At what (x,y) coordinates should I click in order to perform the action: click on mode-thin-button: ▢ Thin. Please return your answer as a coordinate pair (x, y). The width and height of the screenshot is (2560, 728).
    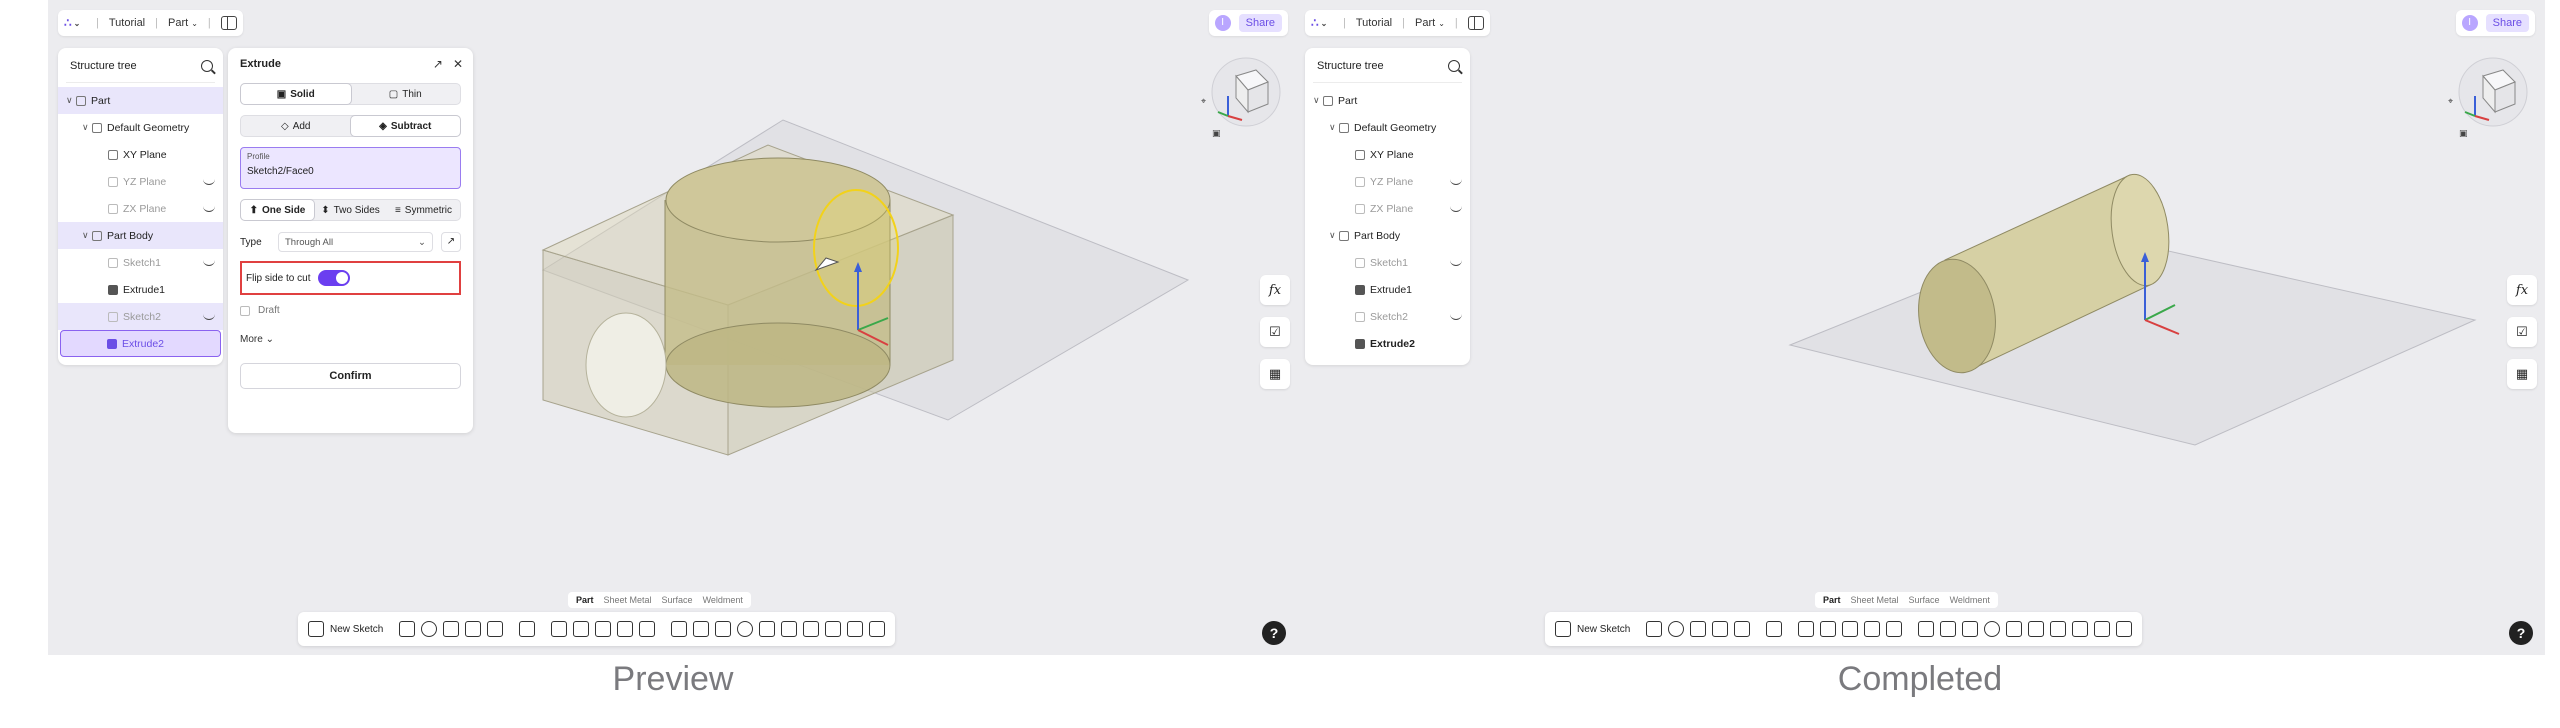
    Looking at the image, I should click on (406, 94).